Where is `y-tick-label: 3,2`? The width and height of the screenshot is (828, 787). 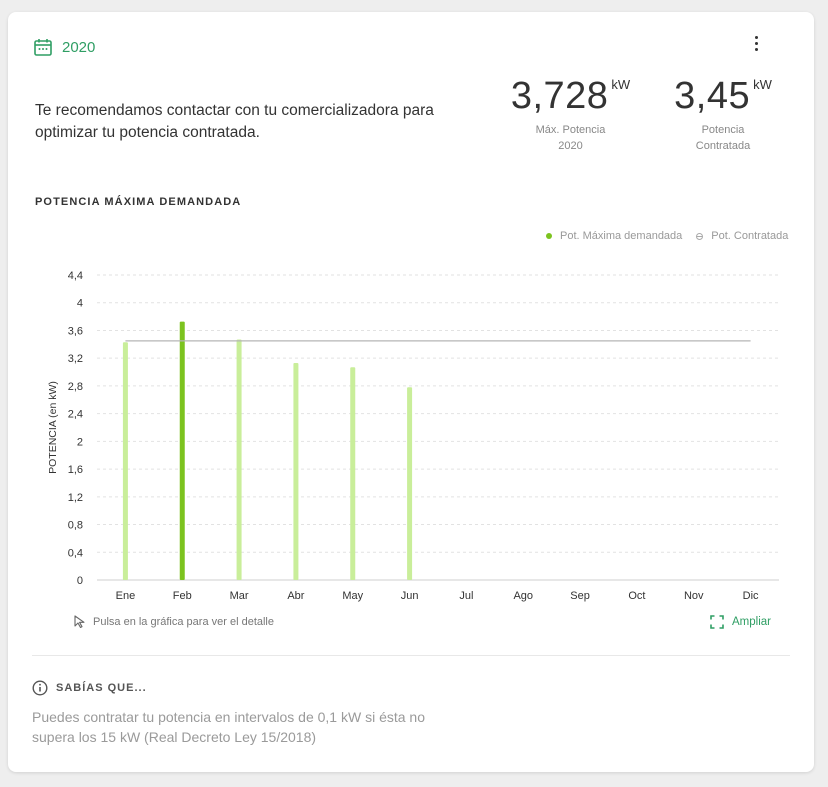
y-tick-label: 3,2 is located at coordinates (75, 359).